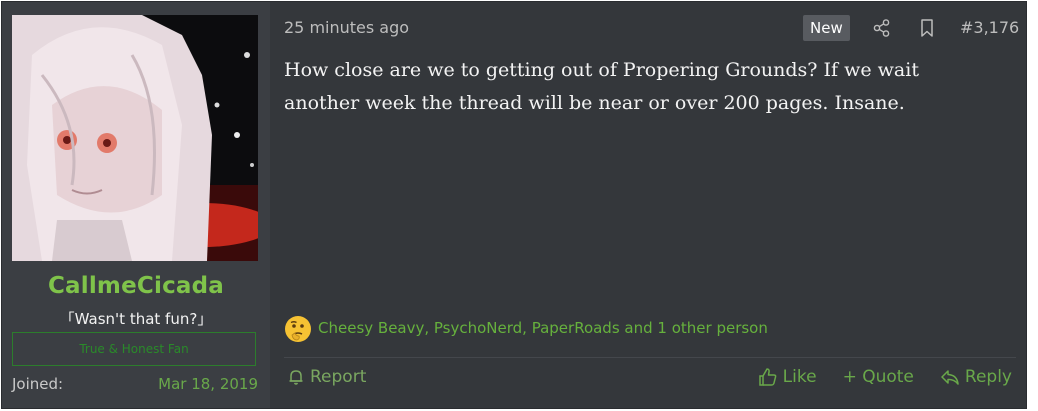 The width and height of the screenshot is (1038, 411). I want to click on quote-button: + Quote, so click(878, 377).